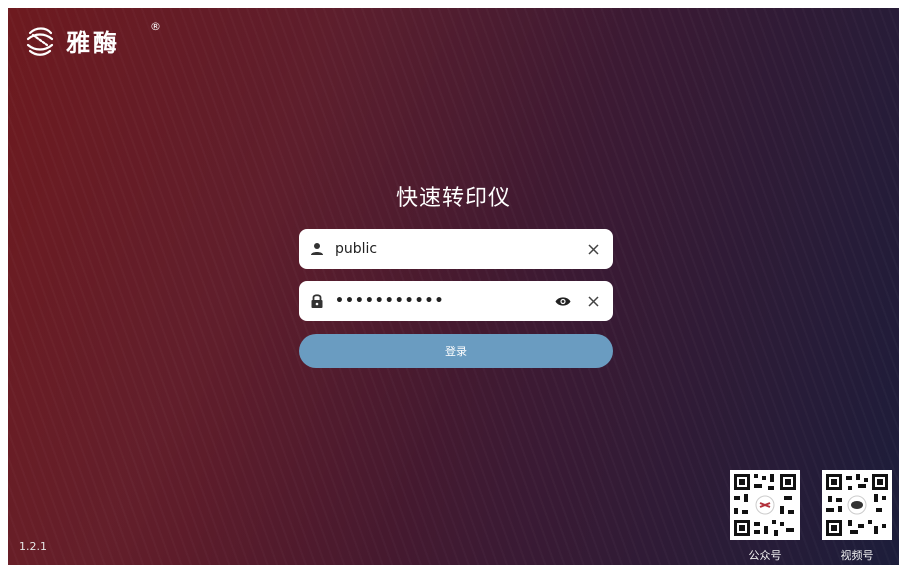  I want to click on brand-mark-icon, so click(40, 41).